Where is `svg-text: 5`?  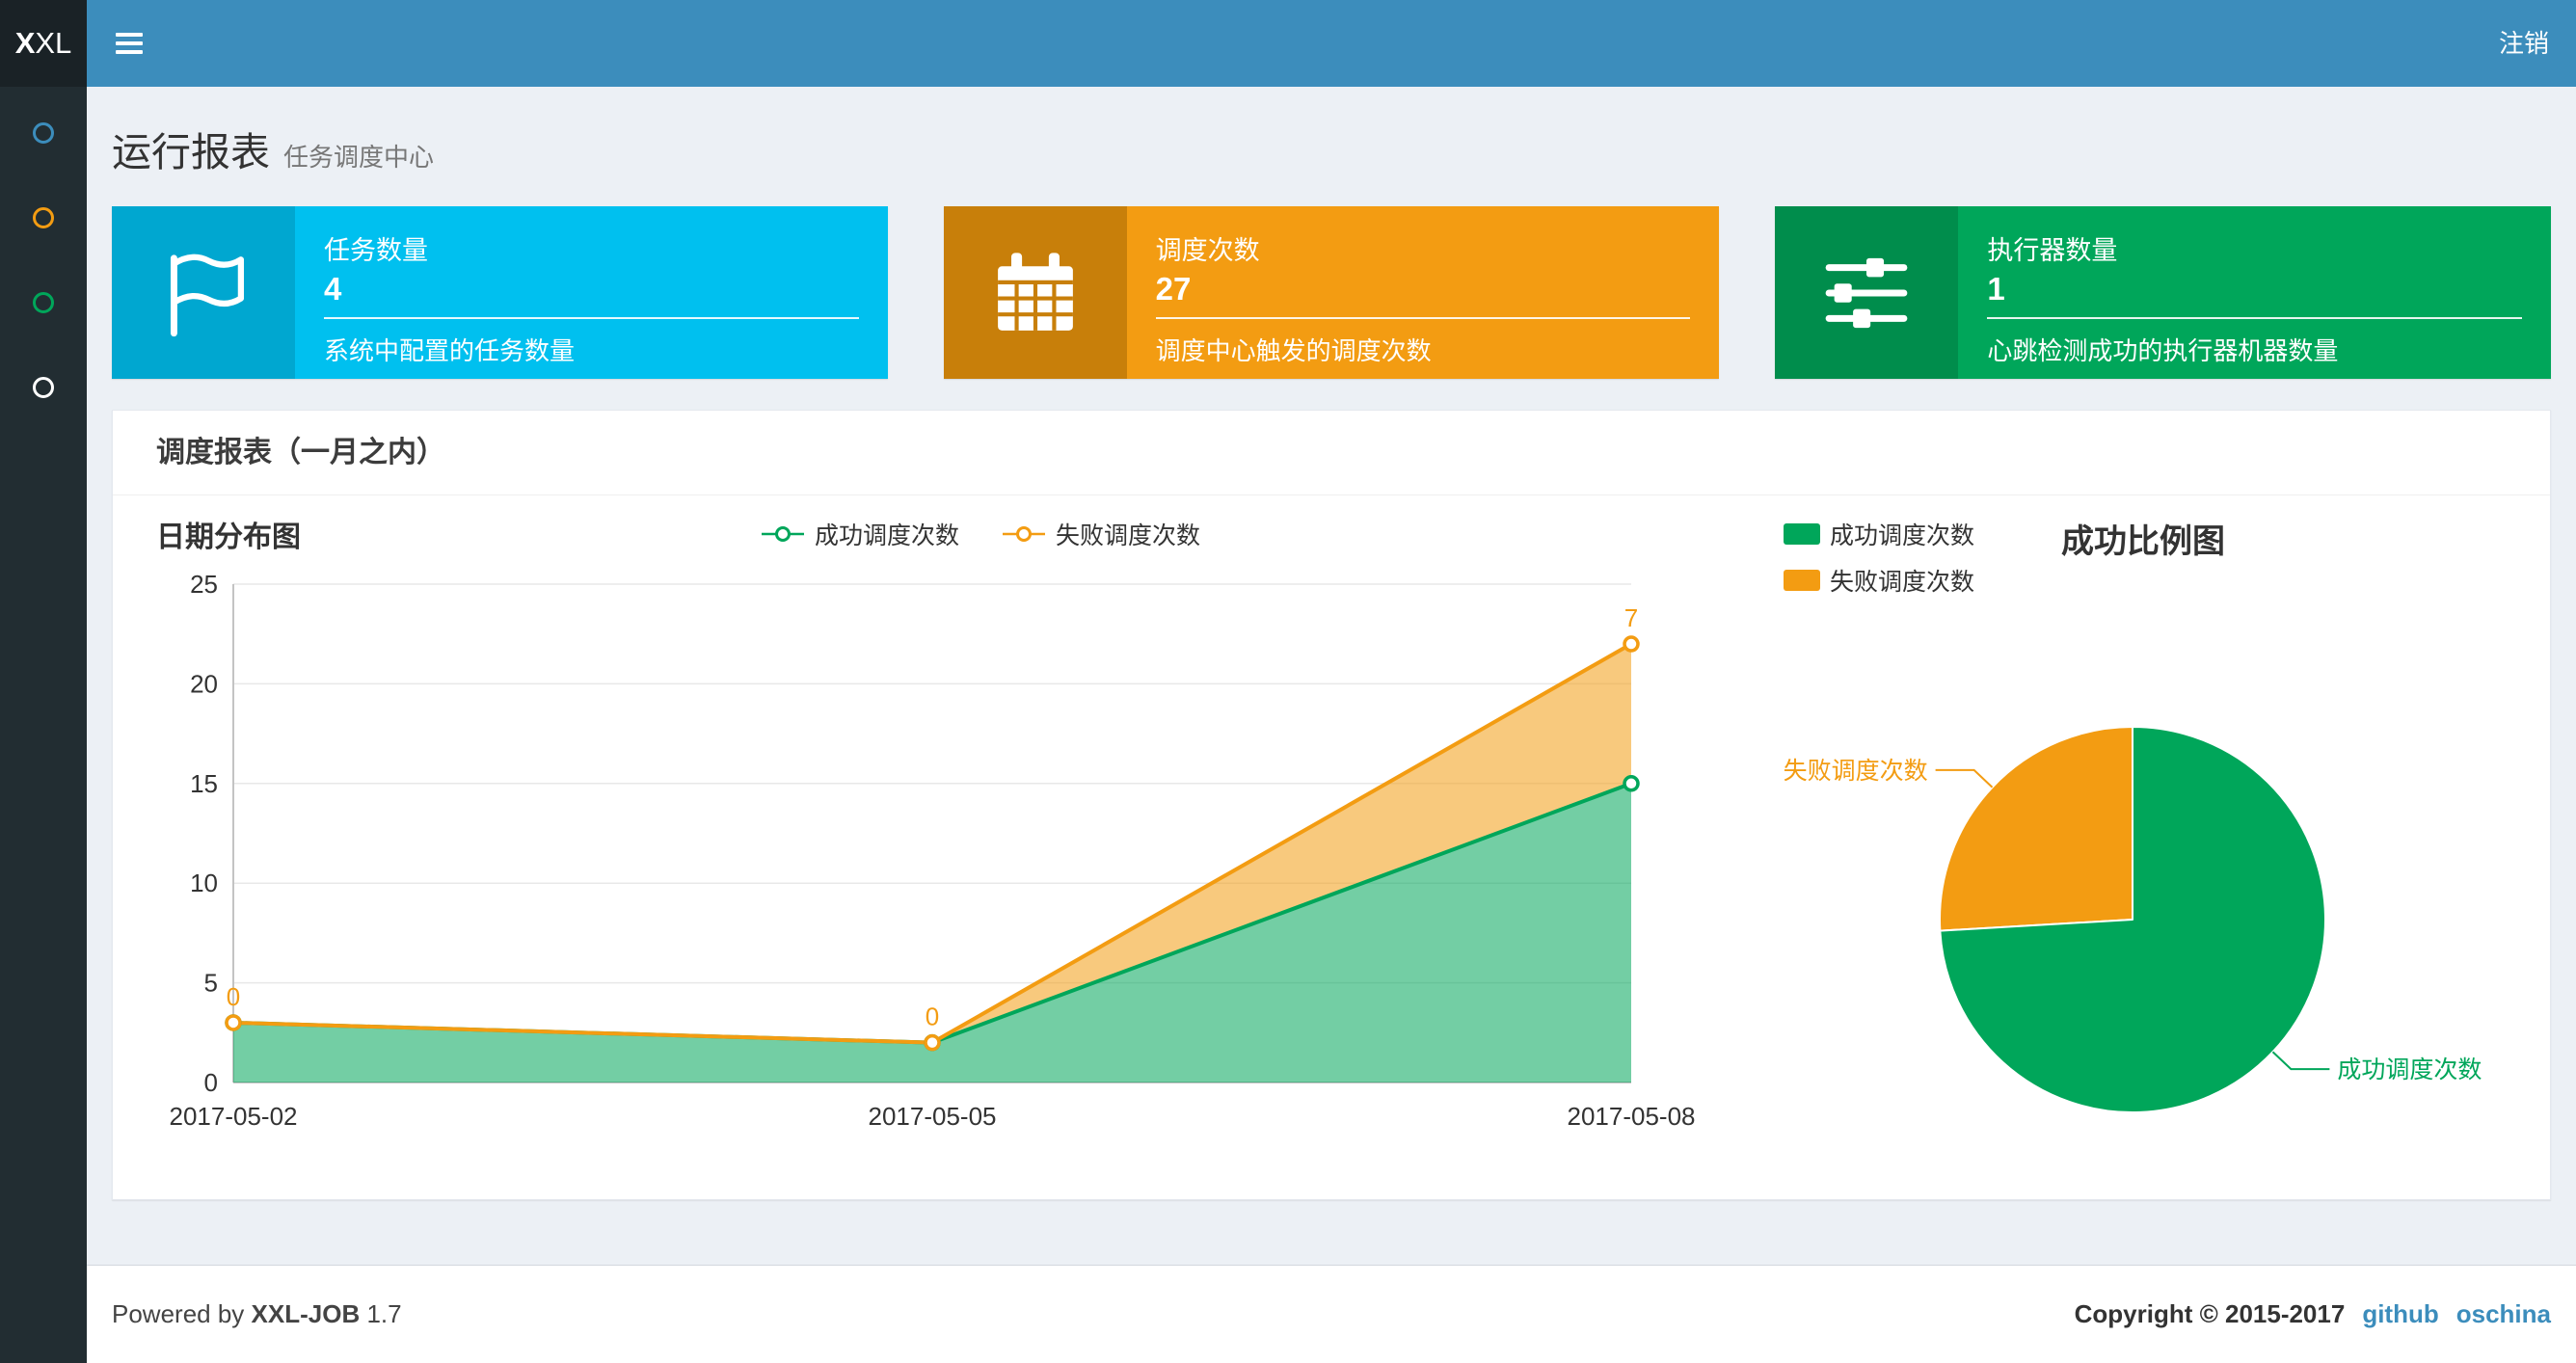 svg-text: 5 is located at coordinates (211, 983).